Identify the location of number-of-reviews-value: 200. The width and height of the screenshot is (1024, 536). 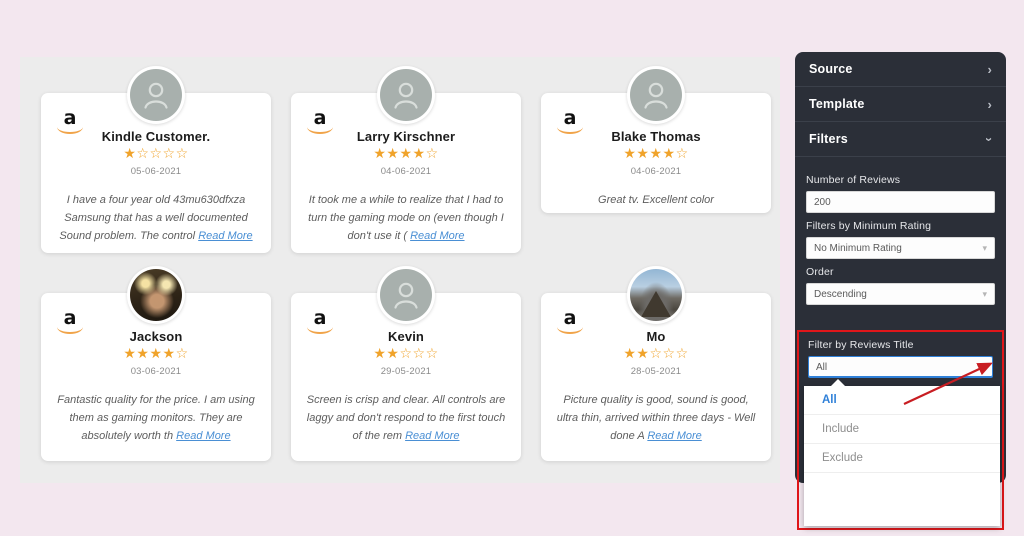
(822, 202).